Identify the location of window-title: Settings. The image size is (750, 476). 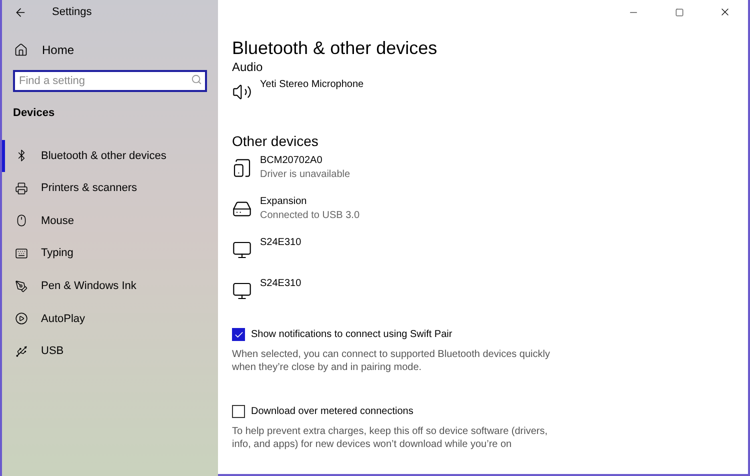
(72, 12).